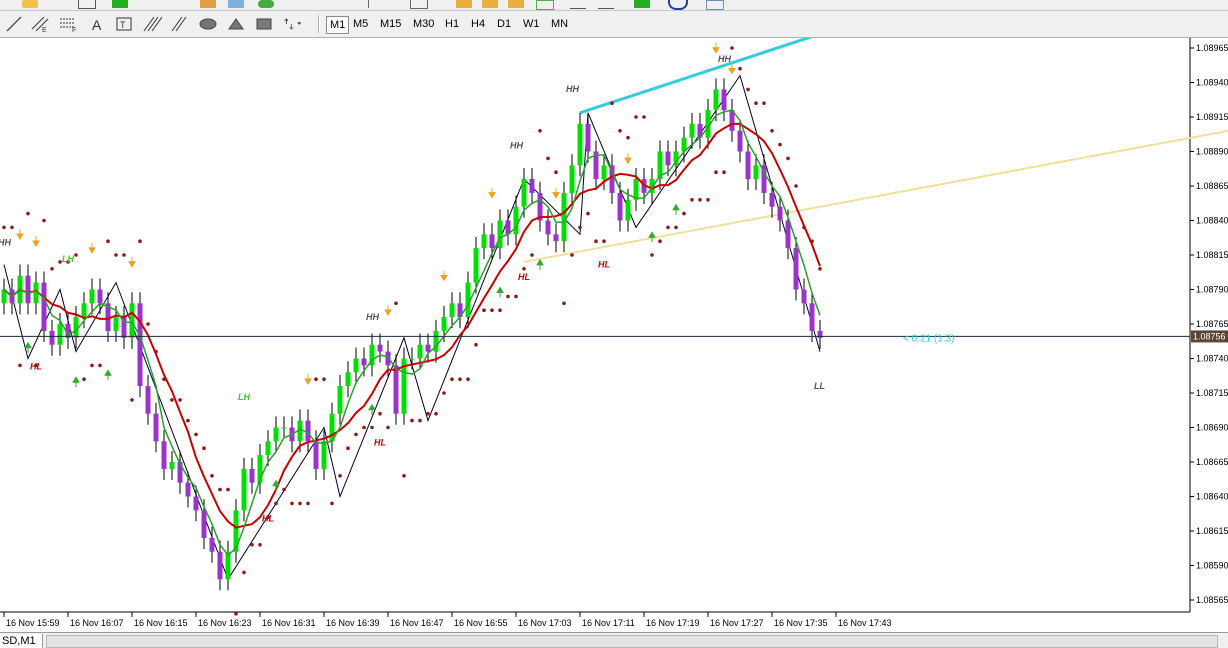 The height and width of the screenshot is (648, 1228). I want to click on channel-tool-icon: E, so click(40, 24).